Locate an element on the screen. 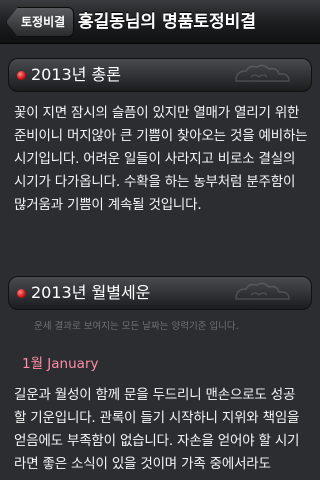  back-button: 토정비결 is located at coordinates (40, 22).